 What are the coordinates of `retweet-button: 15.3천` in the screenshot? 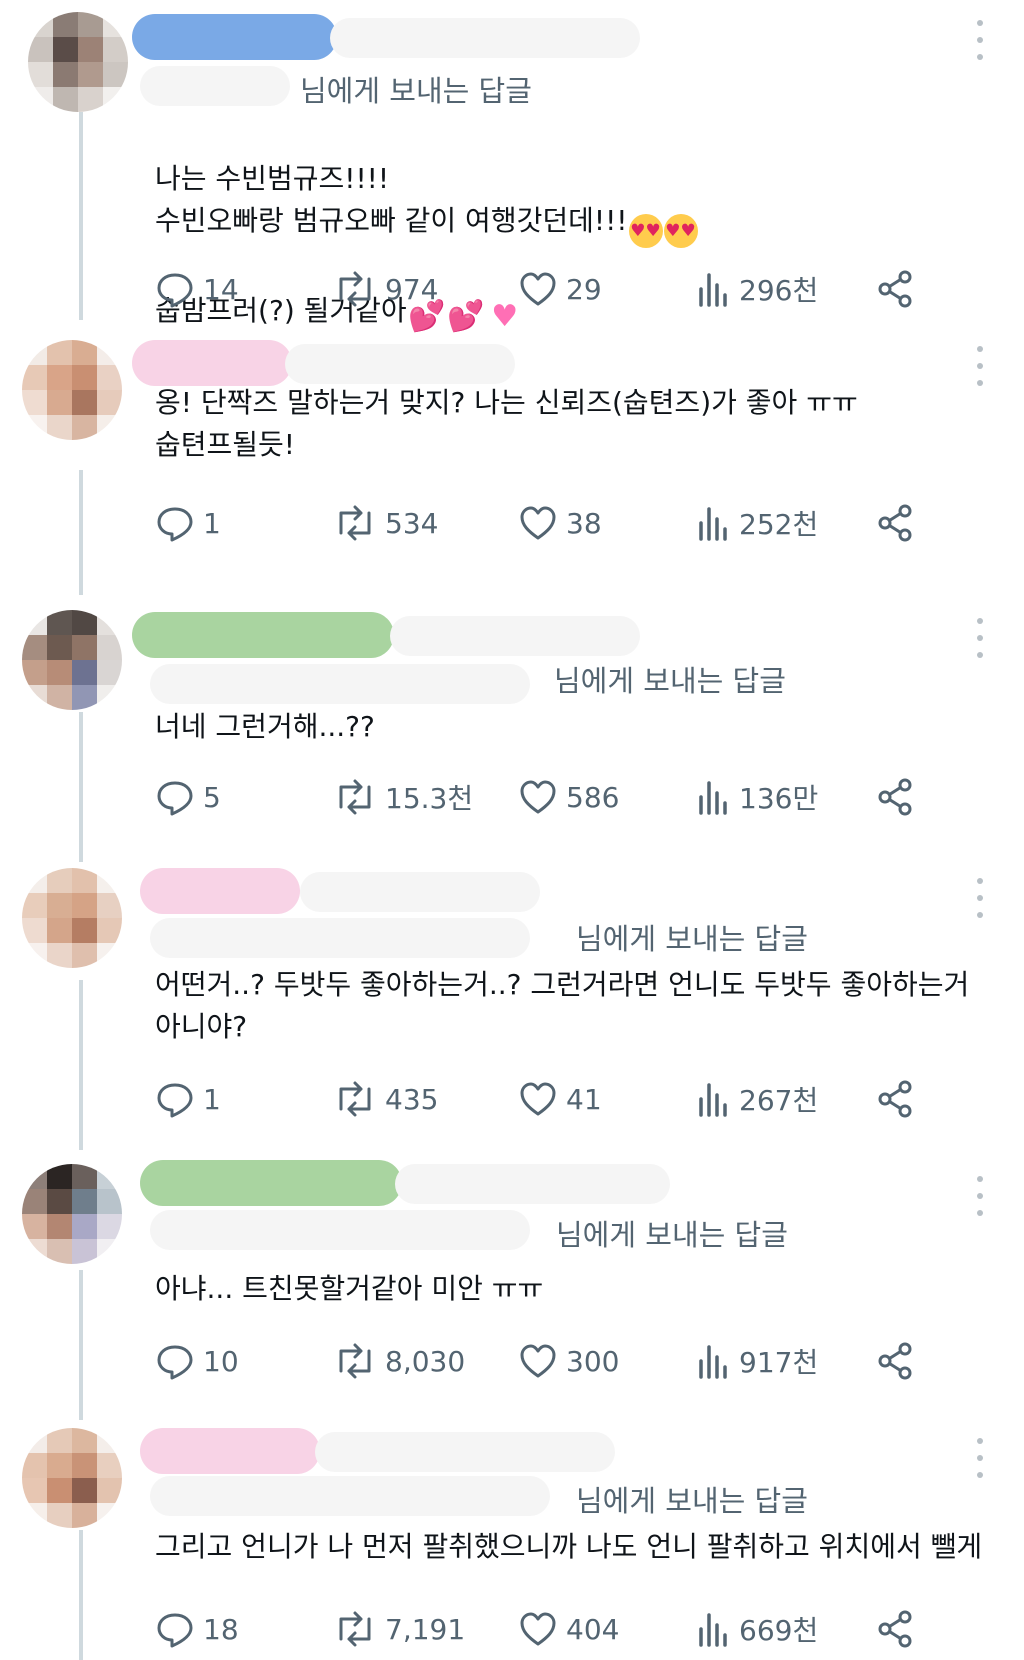 It's located at (403, 797).